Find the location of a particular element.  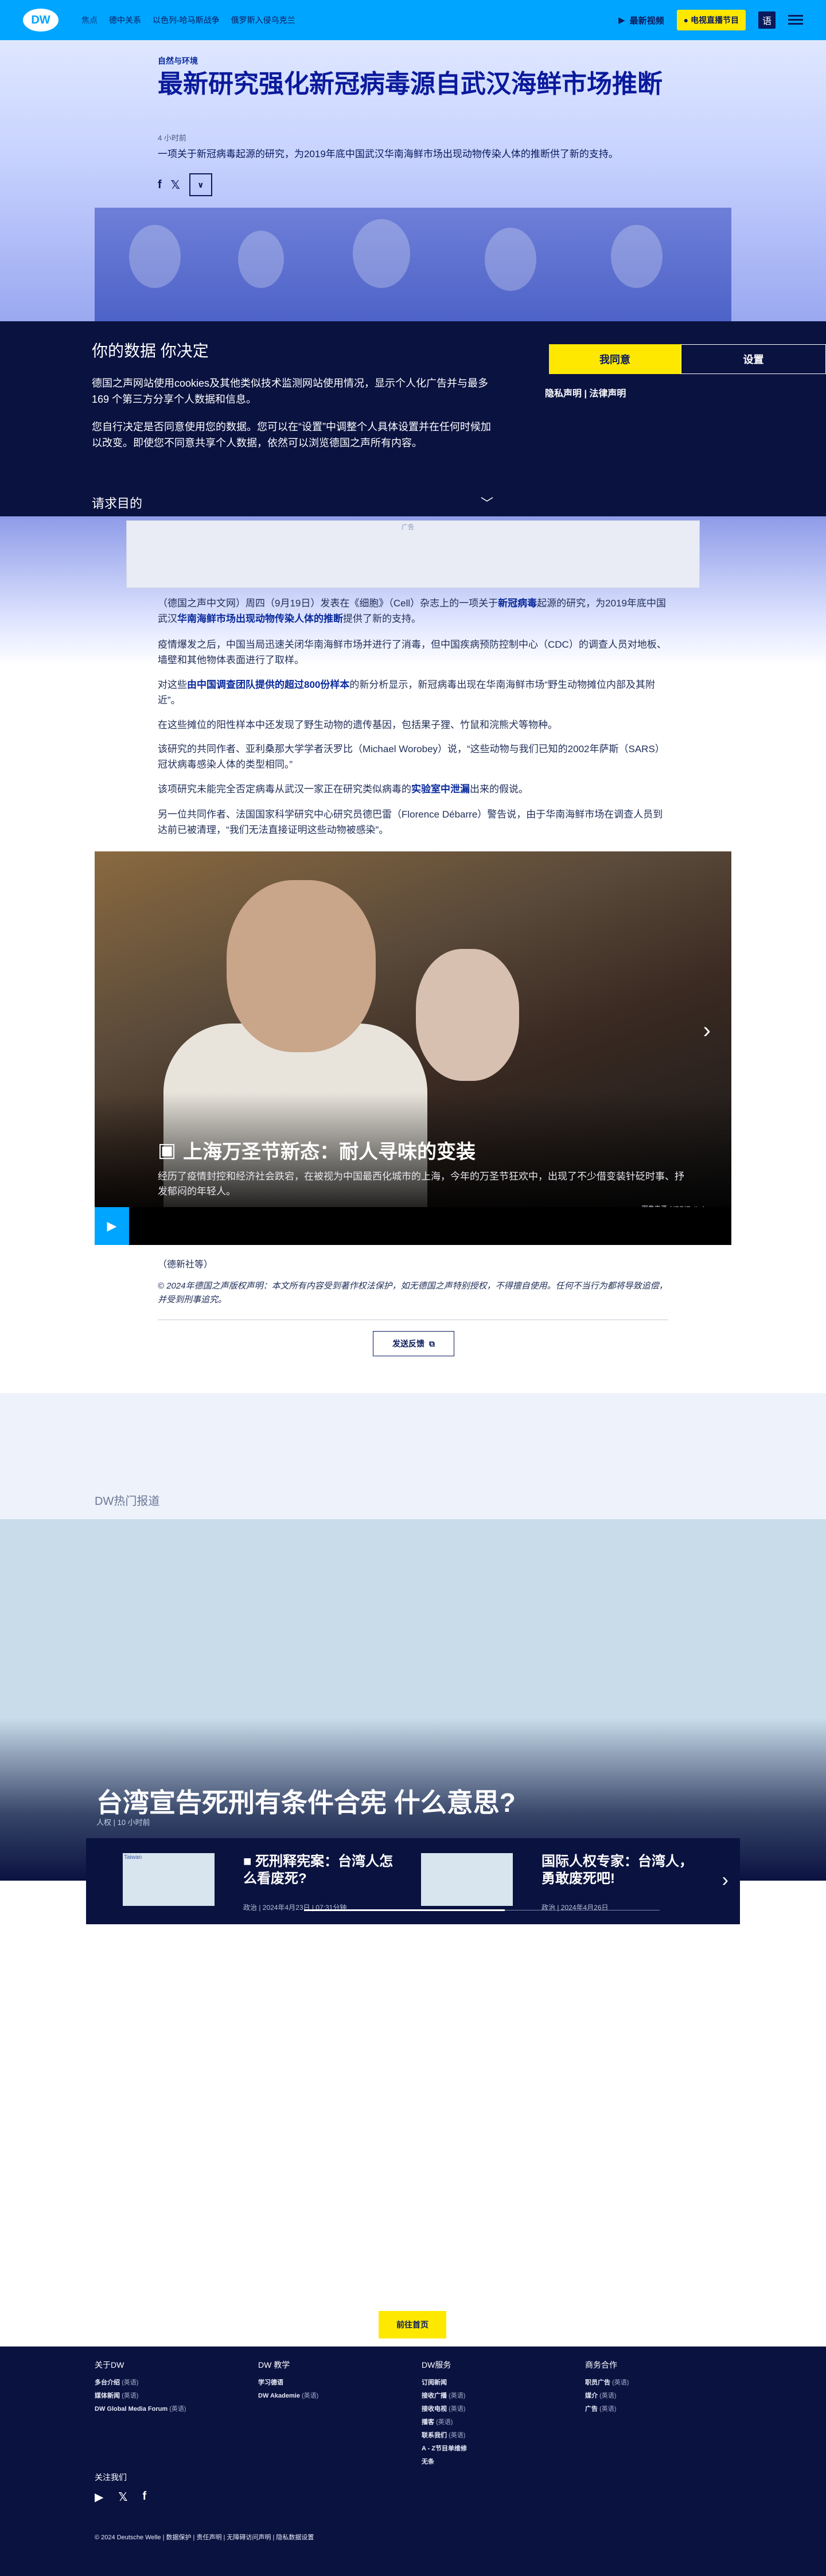

footer-link: A - Z节目单维修 is located at coordinates (493, 2449).